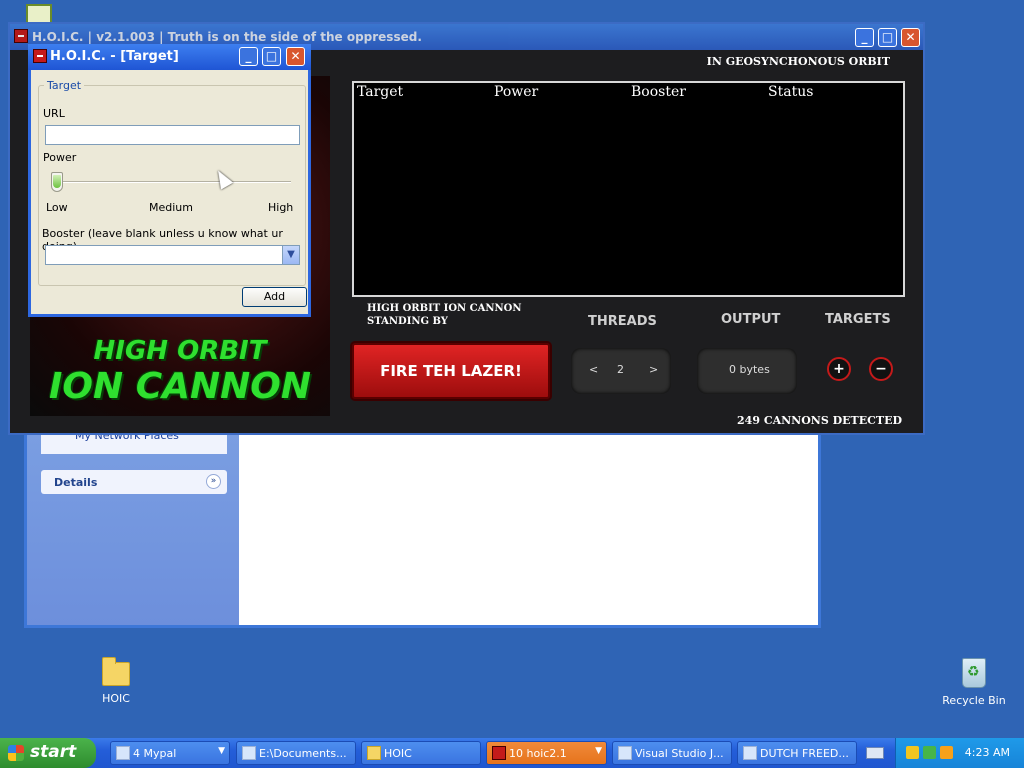 This screenshot has height=768, width=1024. Describe the element at coordinates (593, 369) in the screenshot. I see `threads-decrease-button: <` at that location.